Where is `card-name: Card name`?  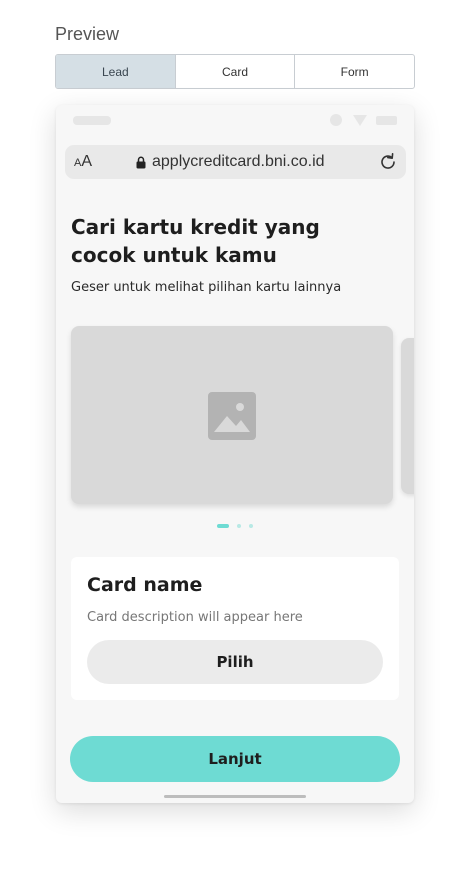
card-name: Card name is located at coordinates (145, 585).